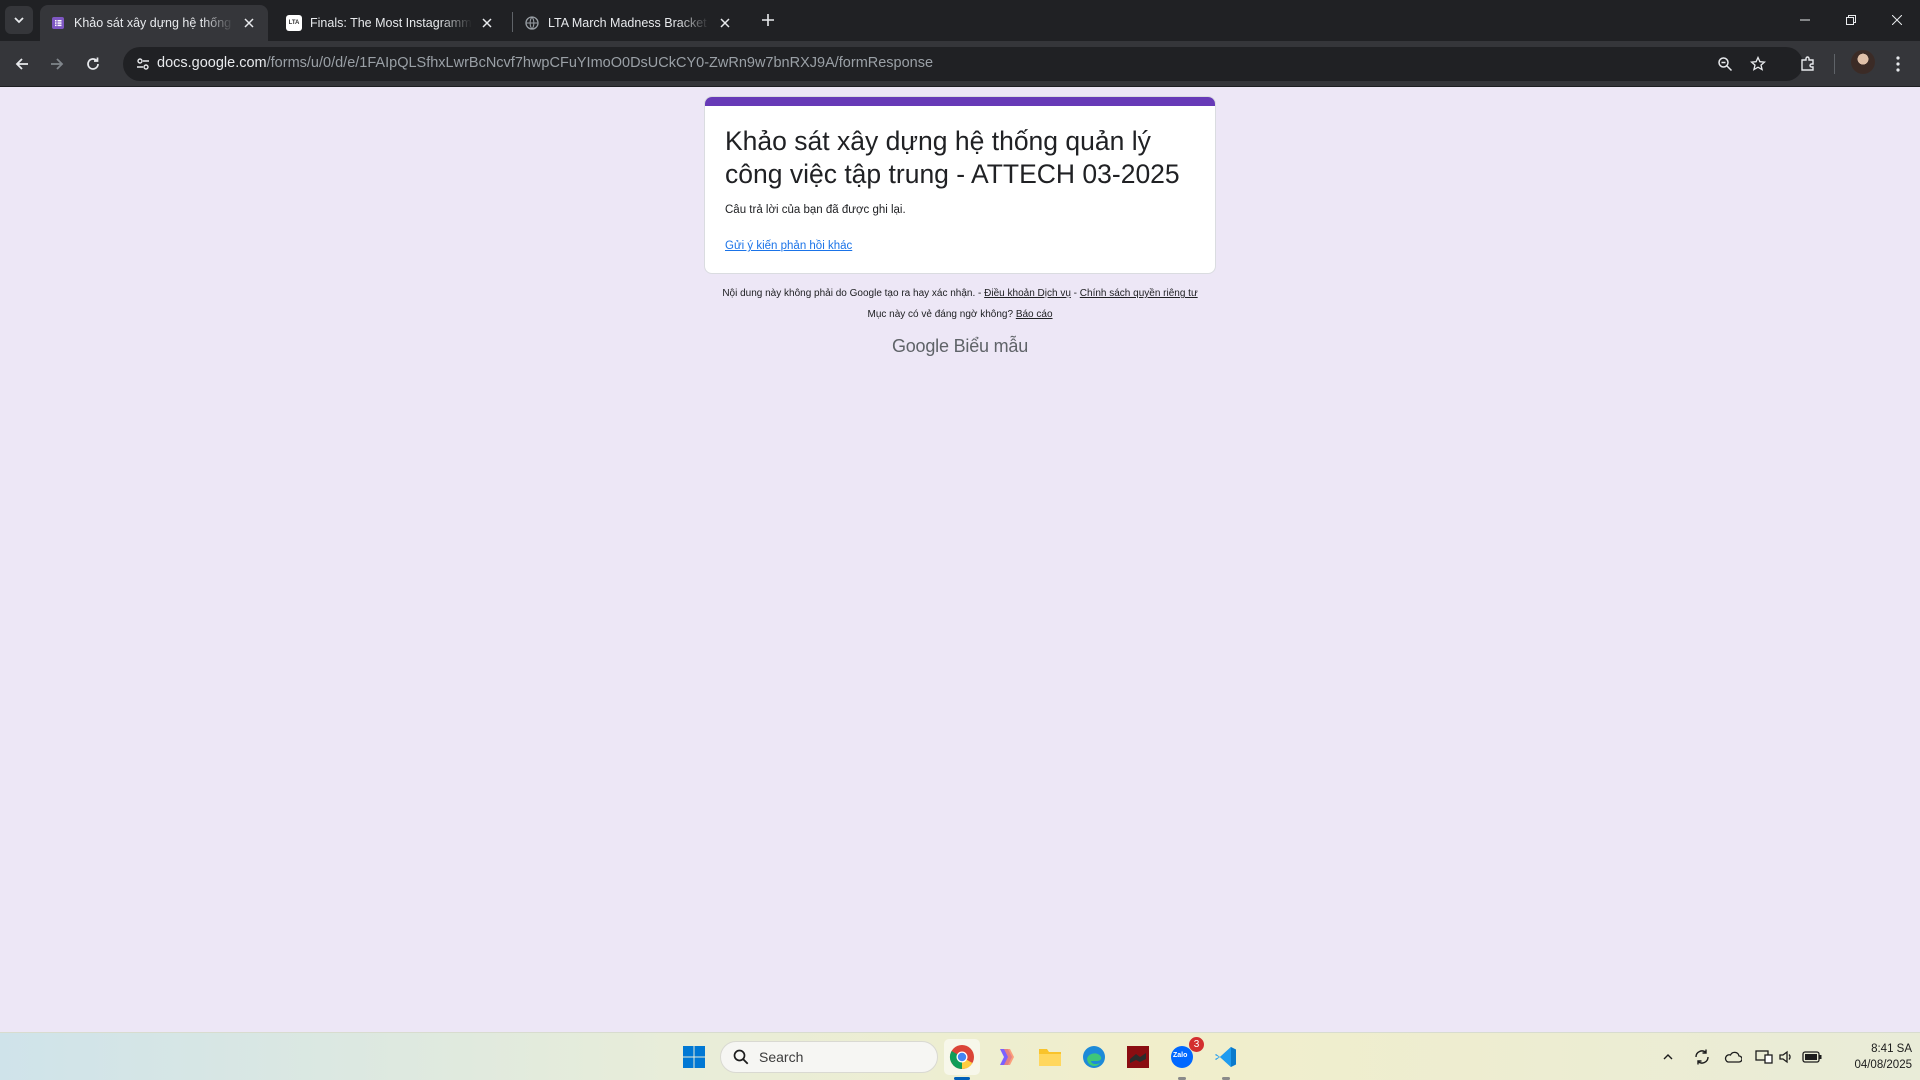 The height and width of the screenshot is (1080, 1920). Describe the element at coordinates (788, 246) in the screenshot. I see `submit-another-response-link: Gửi ý kiến phản hồi khác` at that location.